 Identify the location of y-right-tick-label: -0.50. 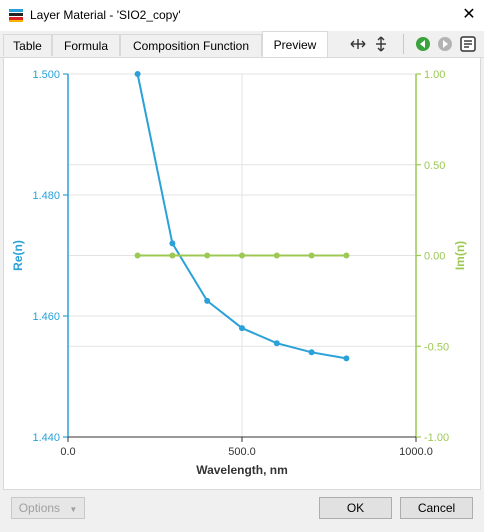
(436, 347).